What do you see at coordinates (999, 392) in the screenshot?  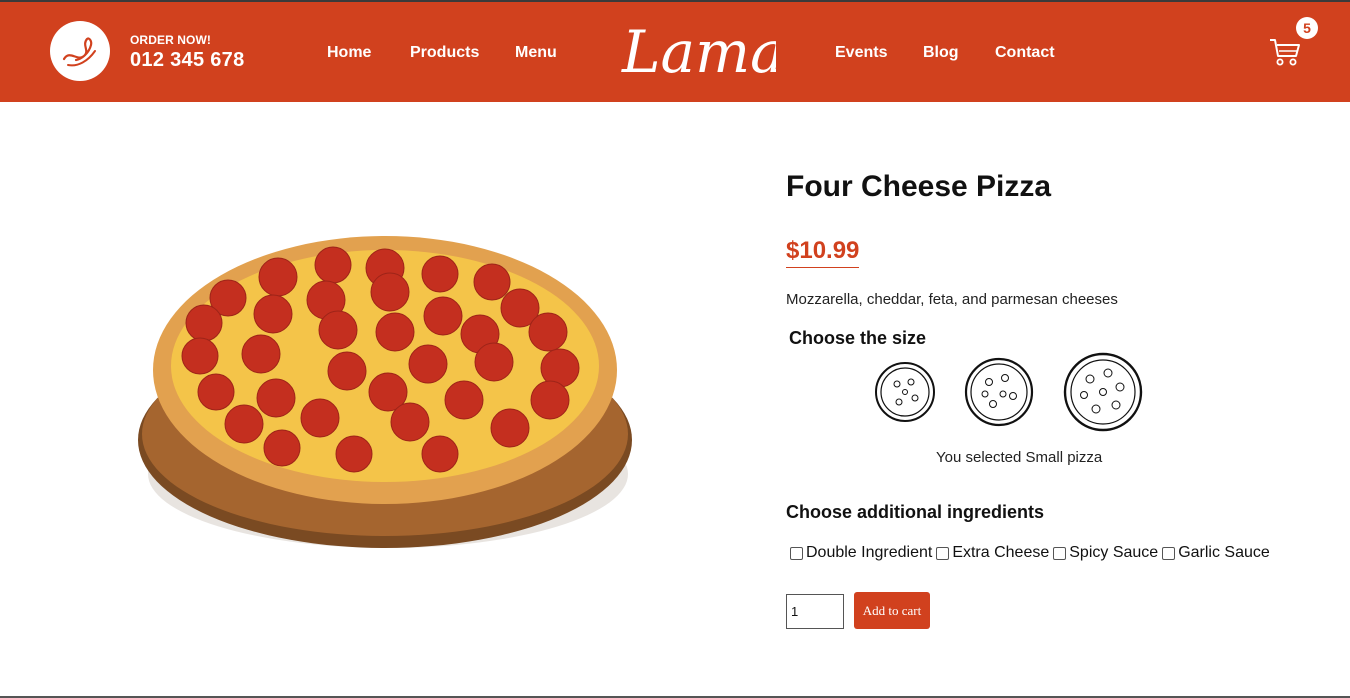 I see `size-medium-icon` at bounding box center [999, 392].